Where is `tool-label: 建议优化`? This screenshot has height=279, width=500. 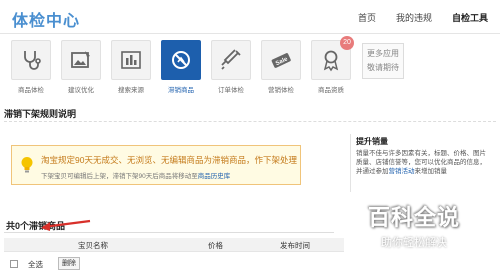 tool-label: 建议优化 is located at coordinates (81, 90).